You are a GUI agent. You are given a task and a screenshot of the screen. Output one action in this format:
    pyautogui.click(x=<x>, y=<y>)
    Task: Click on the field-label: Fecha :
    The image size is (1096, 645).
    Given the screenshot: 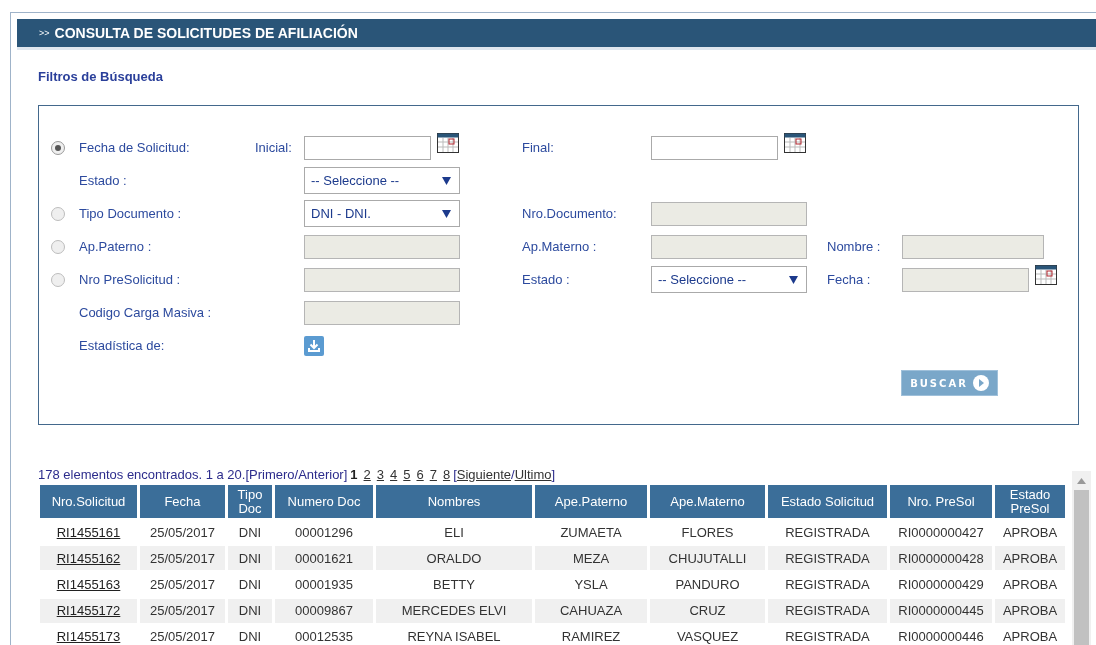 What is the action you would take?
    pyautogui.click(x=849, y=279)
    